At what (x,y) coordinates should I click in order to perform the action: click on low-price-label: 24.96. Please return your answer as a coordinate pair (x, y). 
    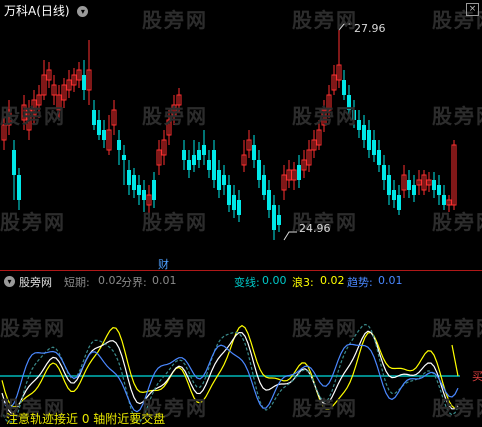
    Looking at the image, I should click on (315, 228).